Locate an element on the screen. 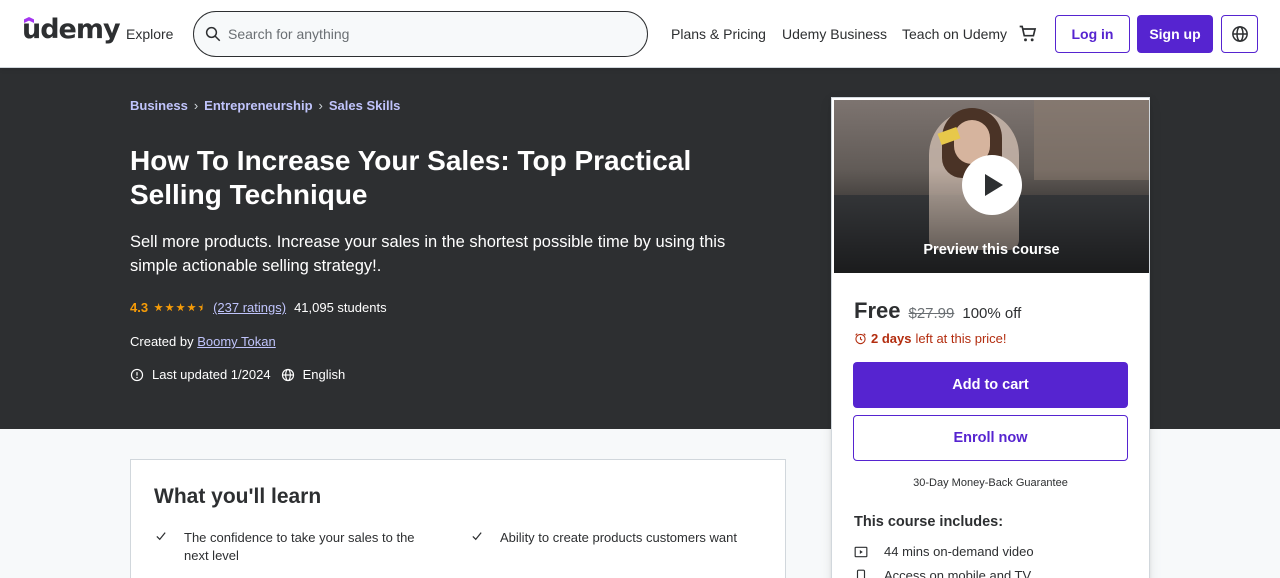  includes-mobile: Access on mobile and TV is located at coordinates (958, 573).